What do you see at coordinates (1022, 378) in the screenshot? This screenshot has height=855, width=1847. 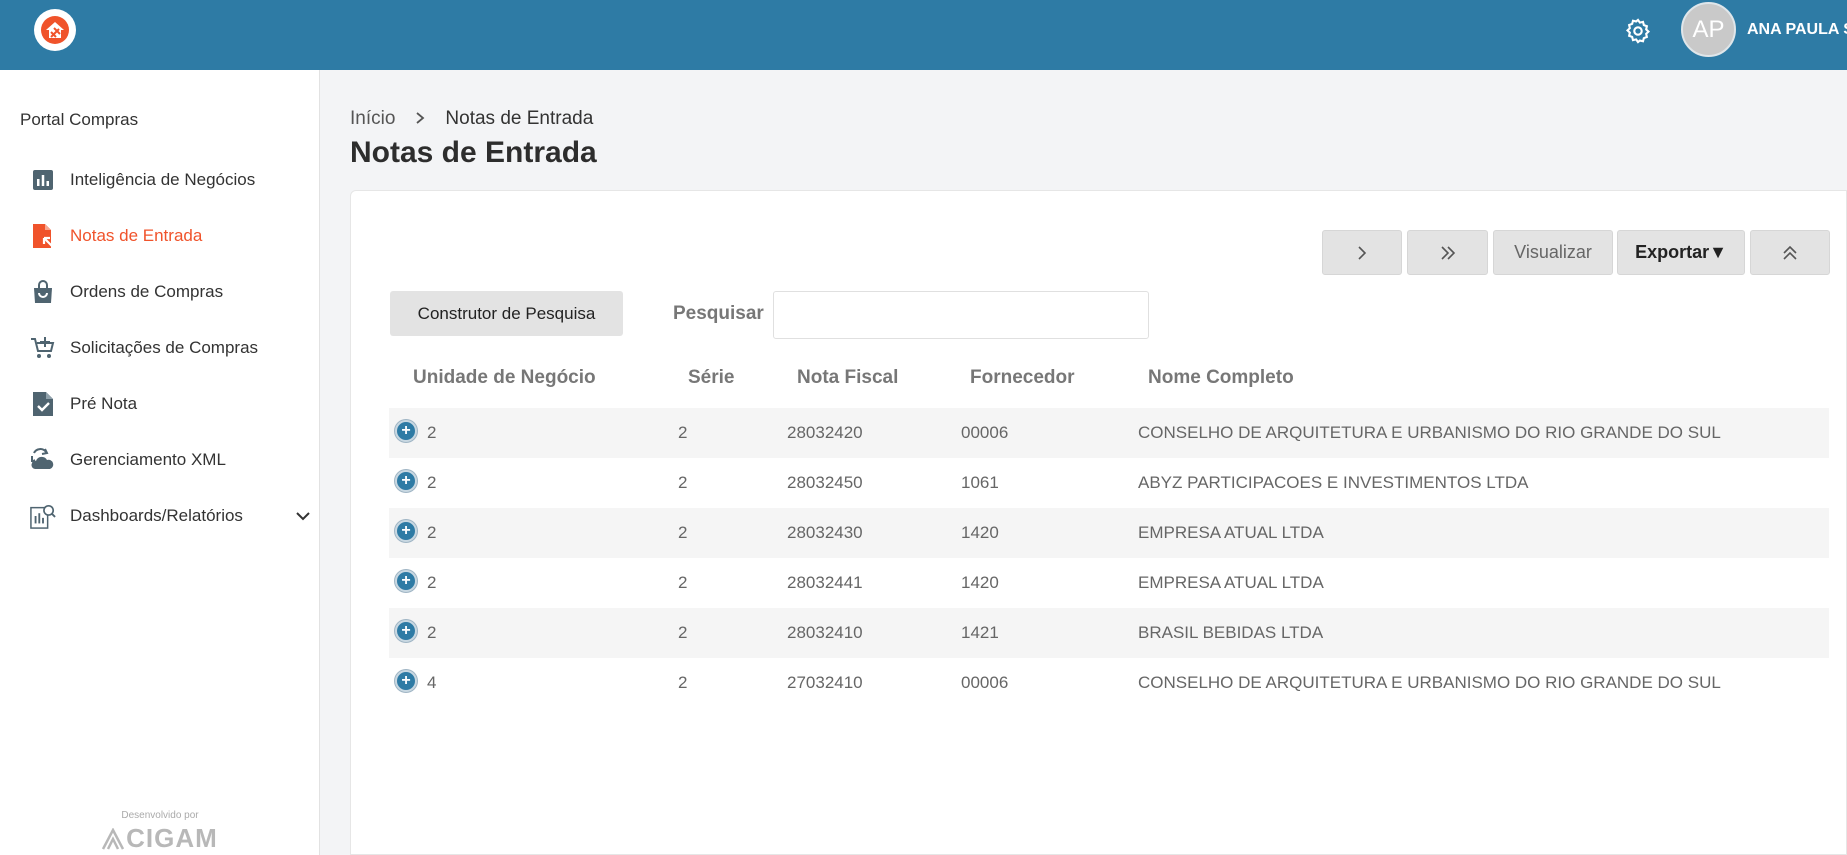 I see `column-header-fornecedor: Fornecedor` at bounding box center [1022, 378].